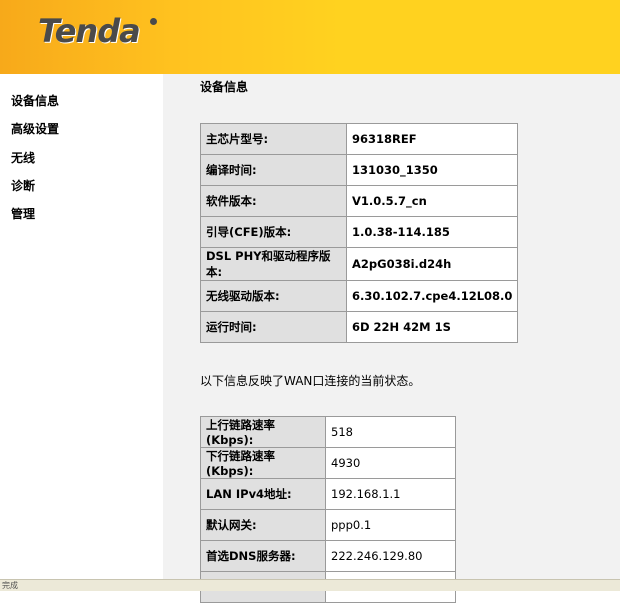 Image resolution: width=620 pixels, height=603 pixels. I want to click on sidebar-item-wireless: 无线, so click(35, 163).